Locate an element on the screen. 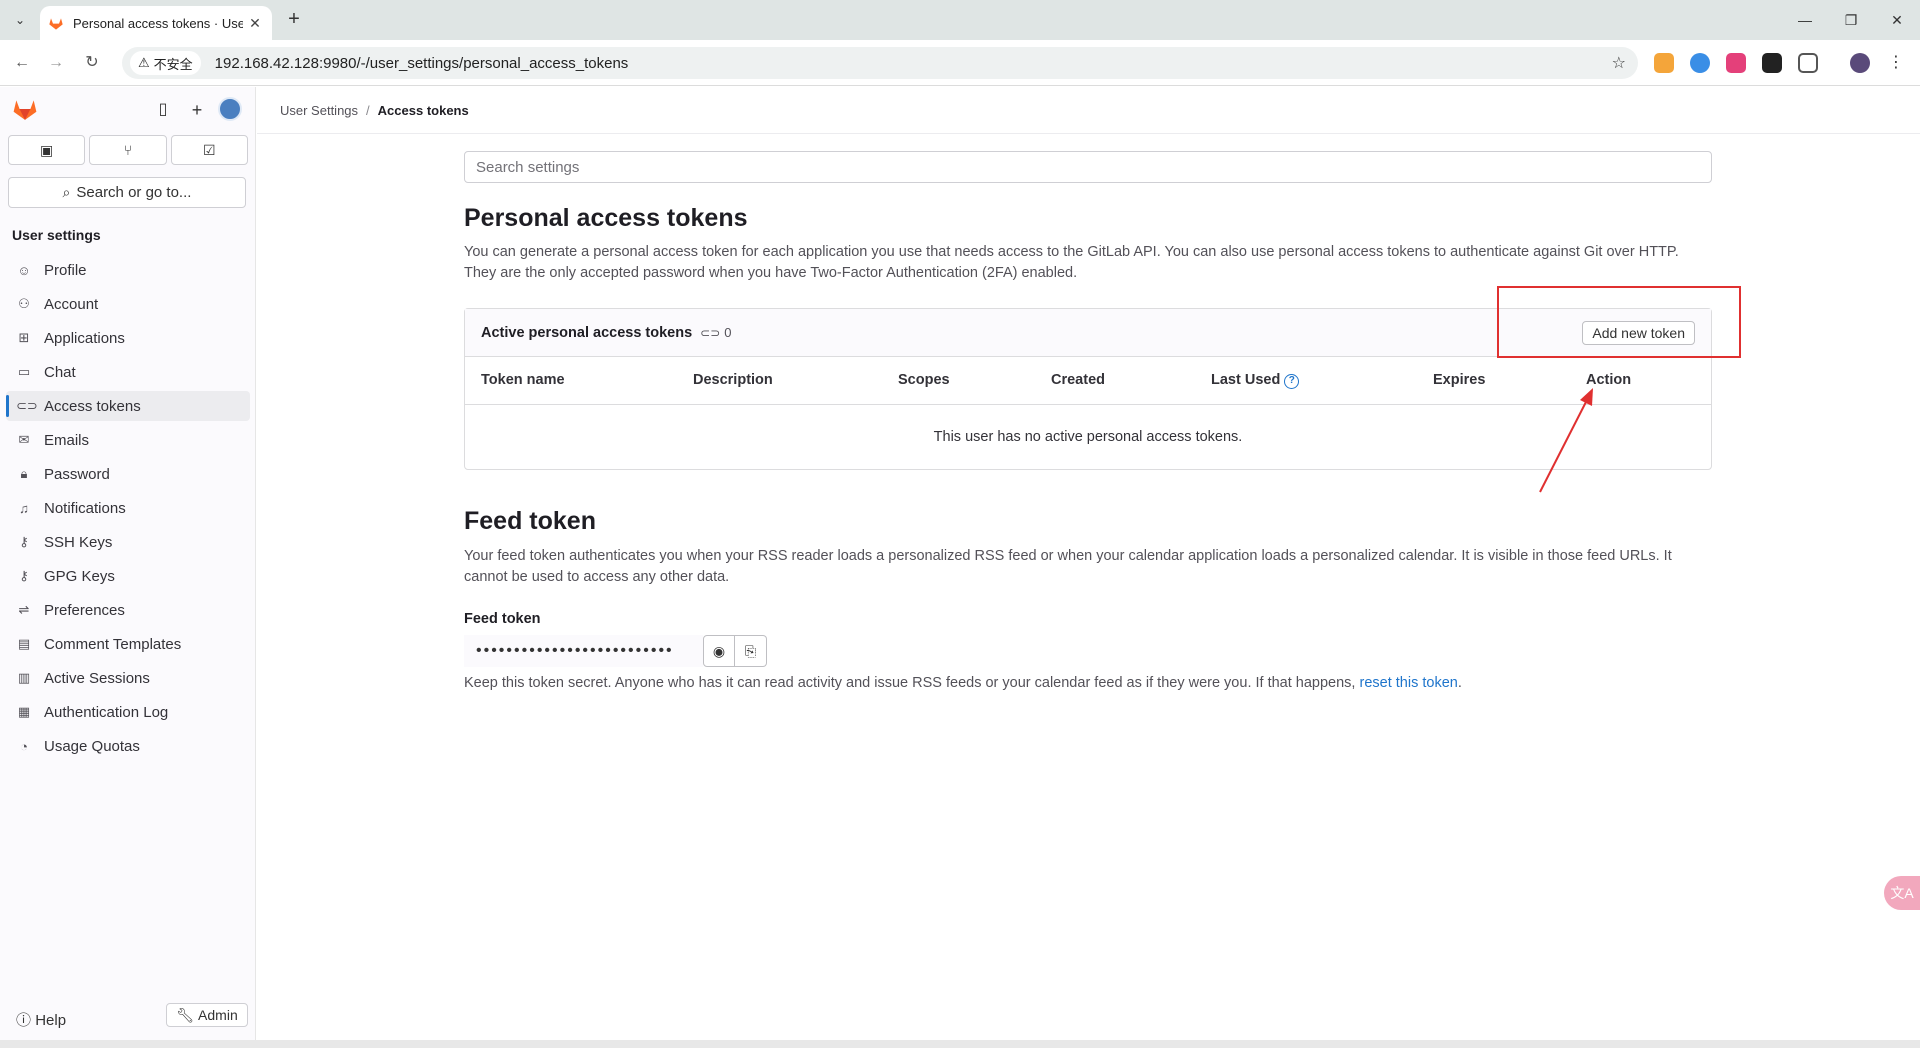  back-arrow-icon: ← is located at coordinates (22, 63).